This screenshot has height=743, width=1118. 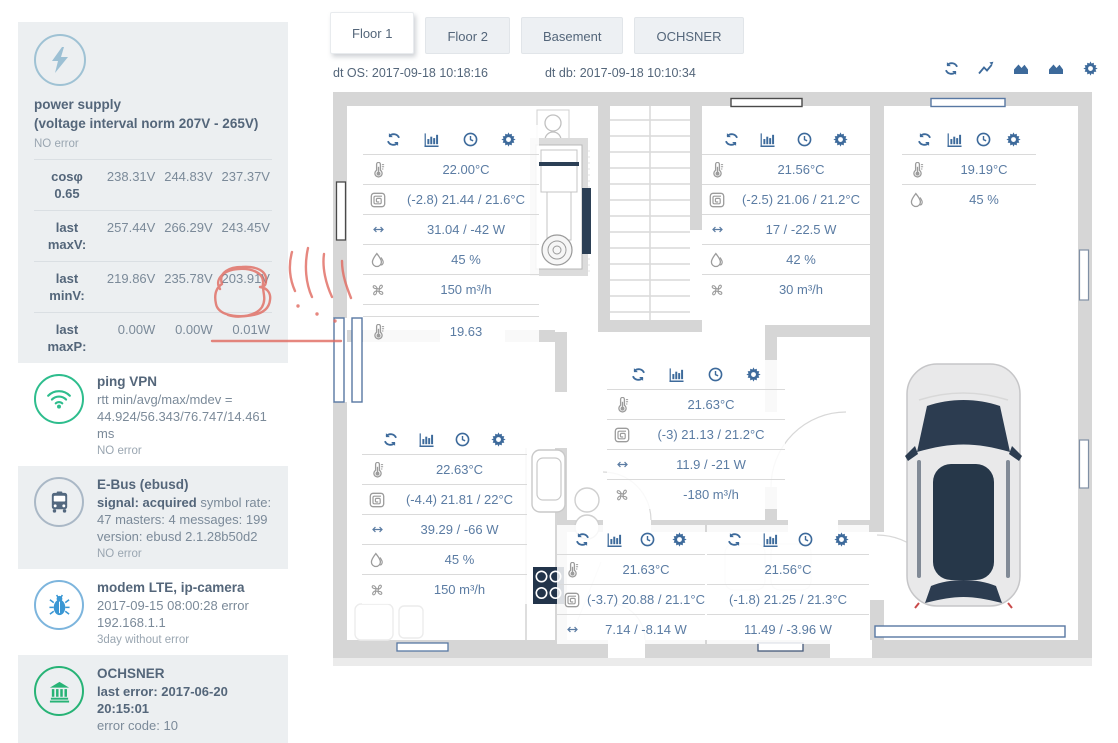 I want to click on power-value-1: 238.31V, so click(x=131, y=176).